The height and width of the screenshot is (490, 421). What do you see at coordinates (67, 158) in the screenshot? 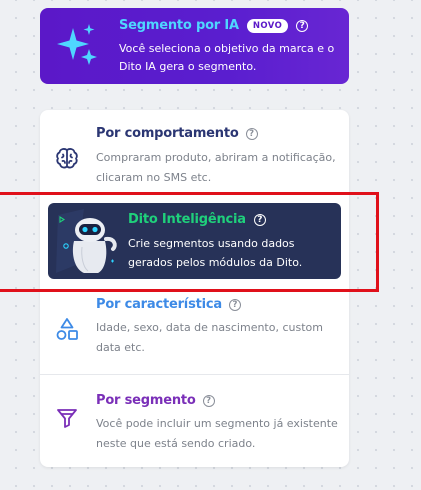
I see `brain-icon` at bounding box center [67, 158].